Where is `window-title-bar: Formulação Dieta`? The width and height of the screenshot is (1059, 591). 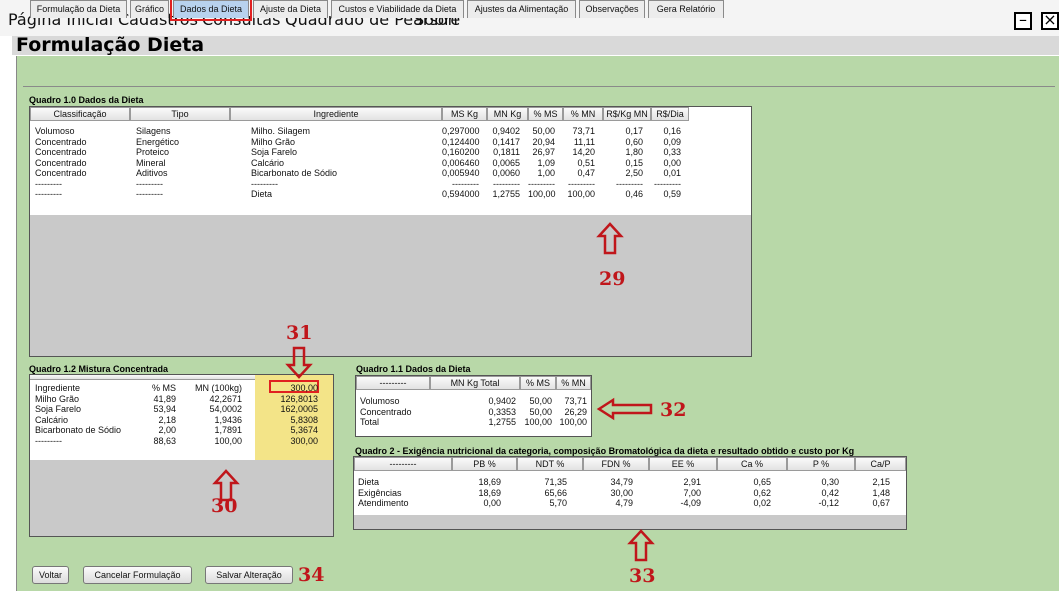 window-title-bar: Formulação Dieta is located at coordinates (535, 45).